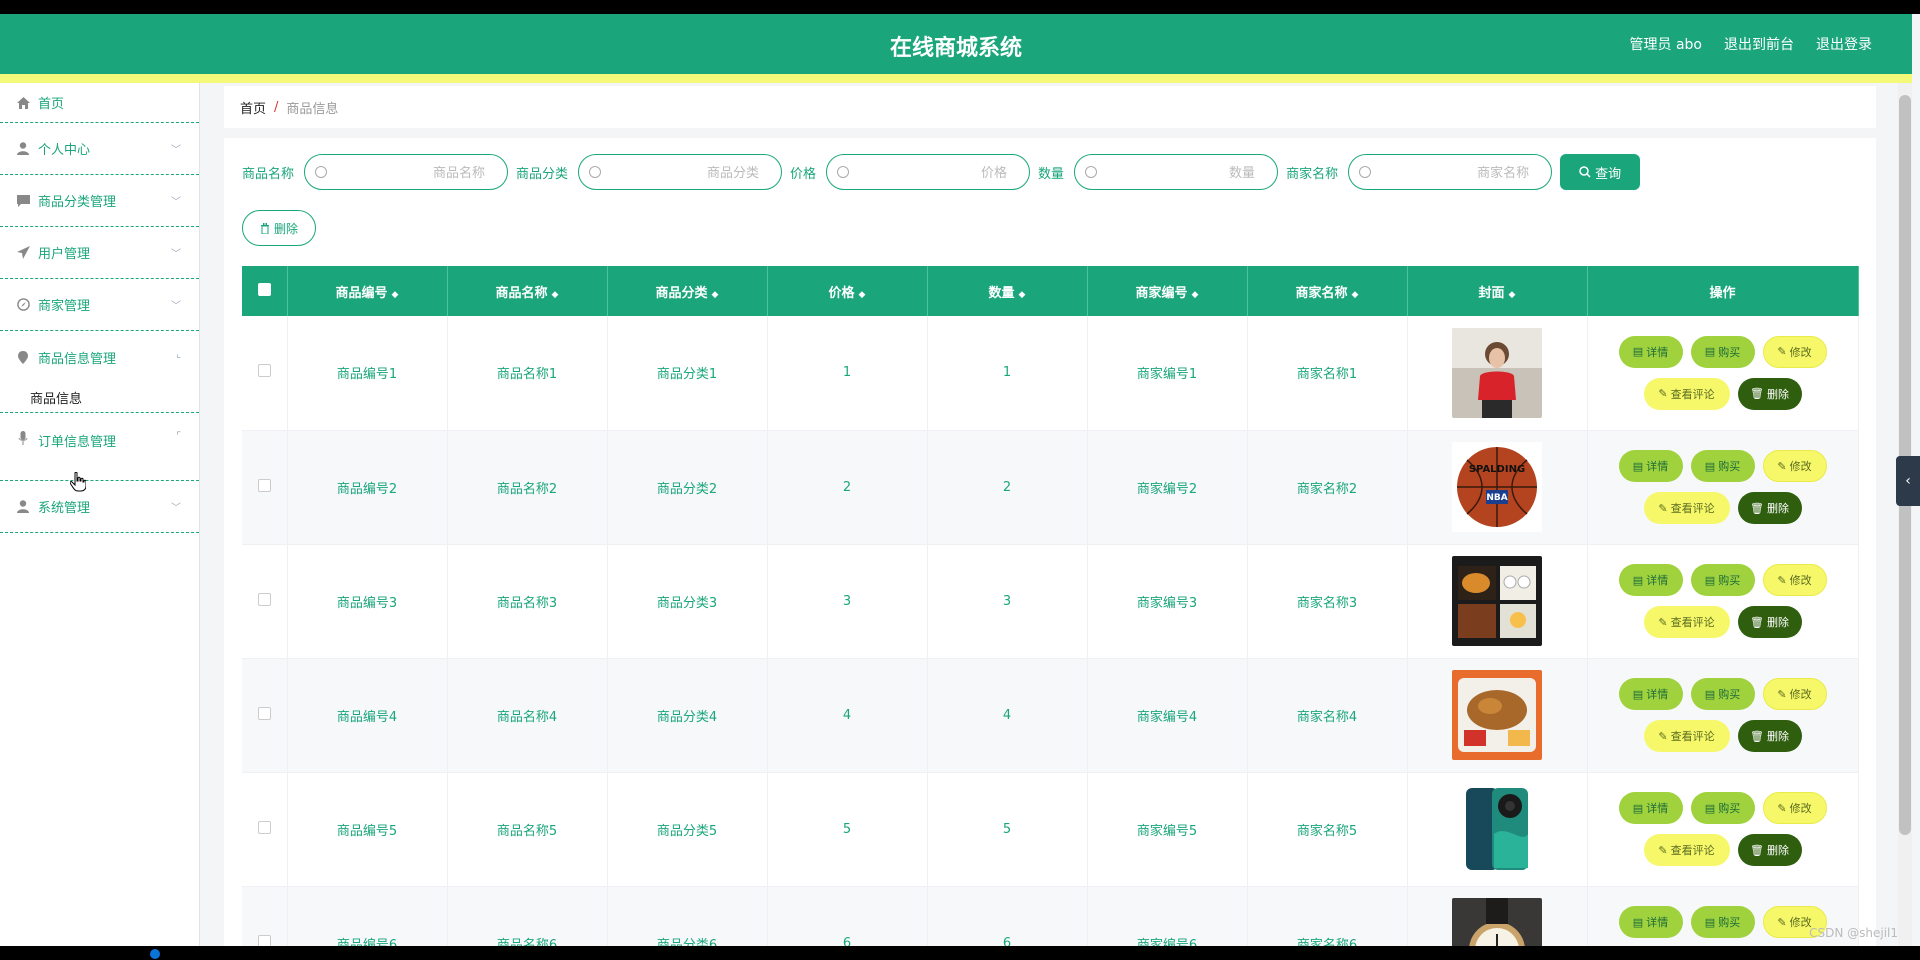 The image size is (1920, 960). I want to click on product-name-input, so click(410, 173).